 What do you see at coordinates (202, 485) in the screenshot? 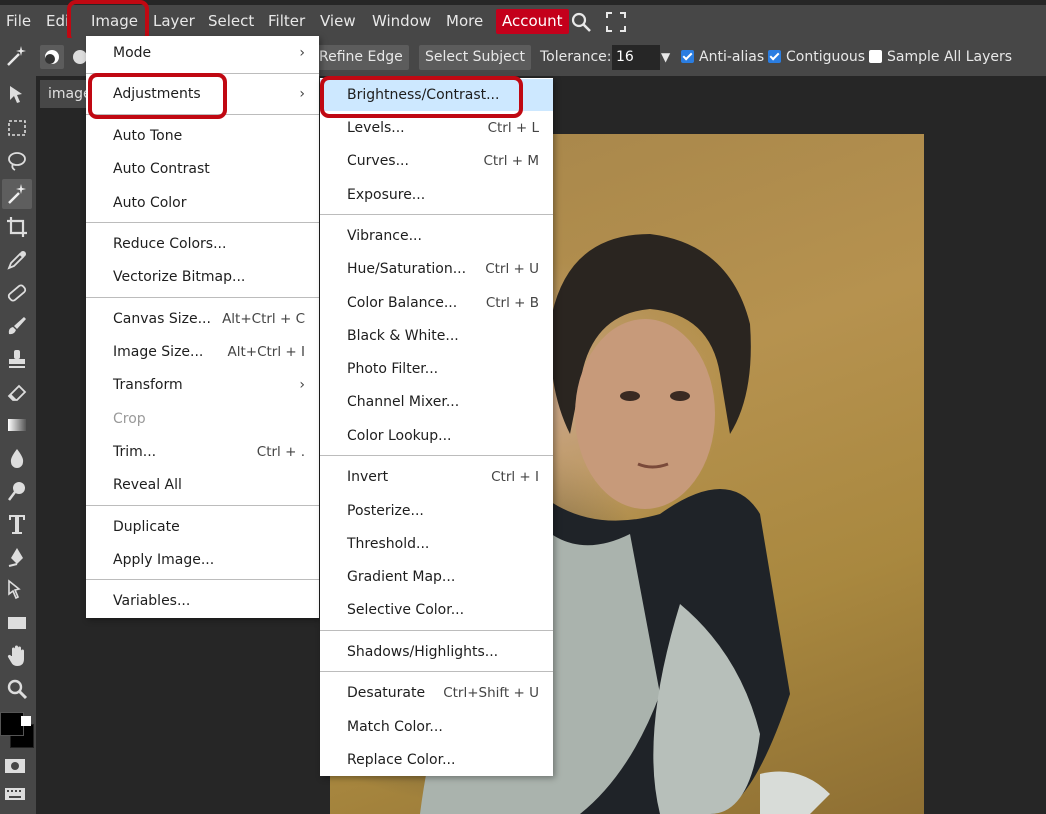
I see `menu-item-reveal-all: Reveal All` at bounding box center [202, 485].